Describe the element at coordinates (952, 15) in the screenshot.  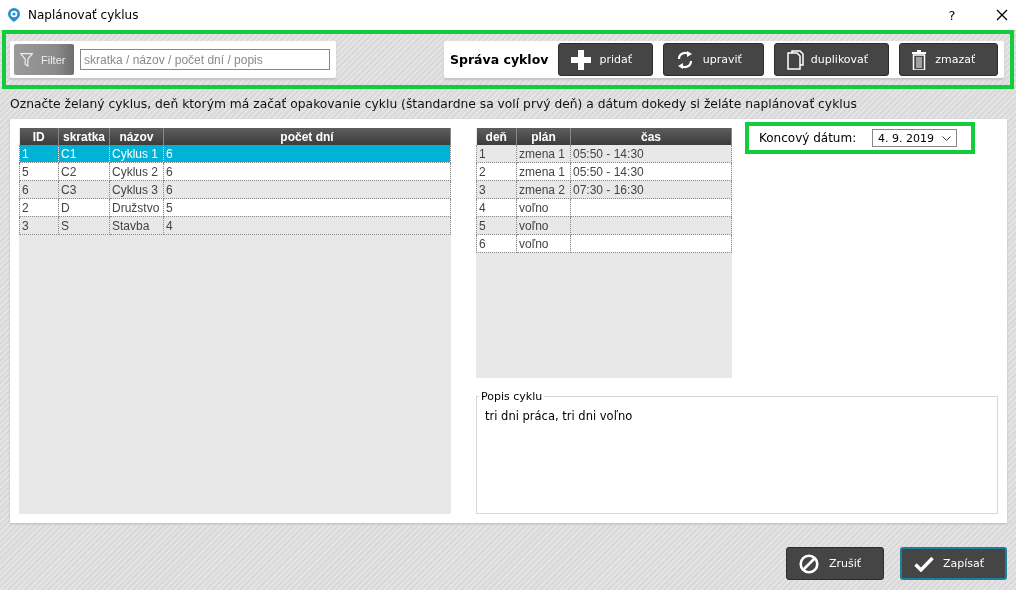
I see `help-button: ?` at that location.